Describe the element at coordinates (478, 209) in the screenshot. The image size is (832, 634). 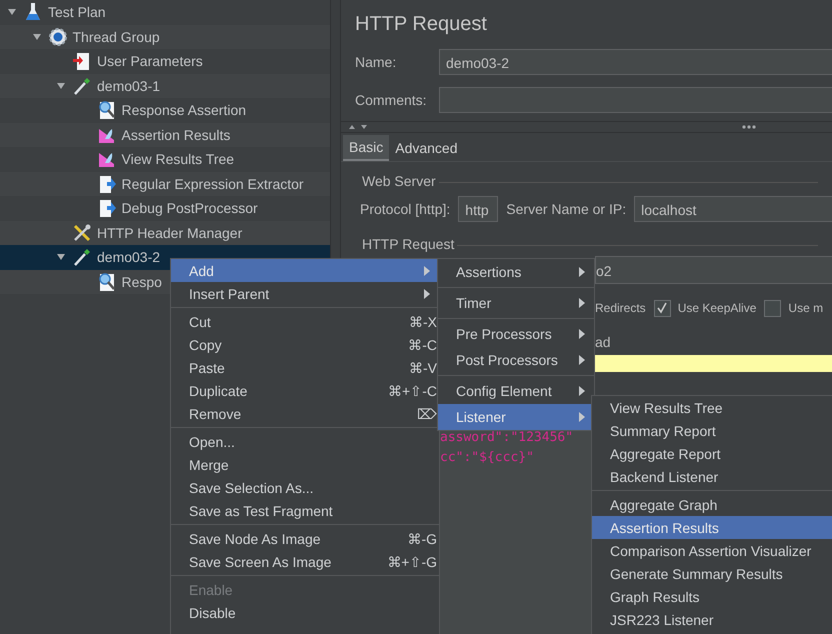
I see `protocol-field: http` at that location.